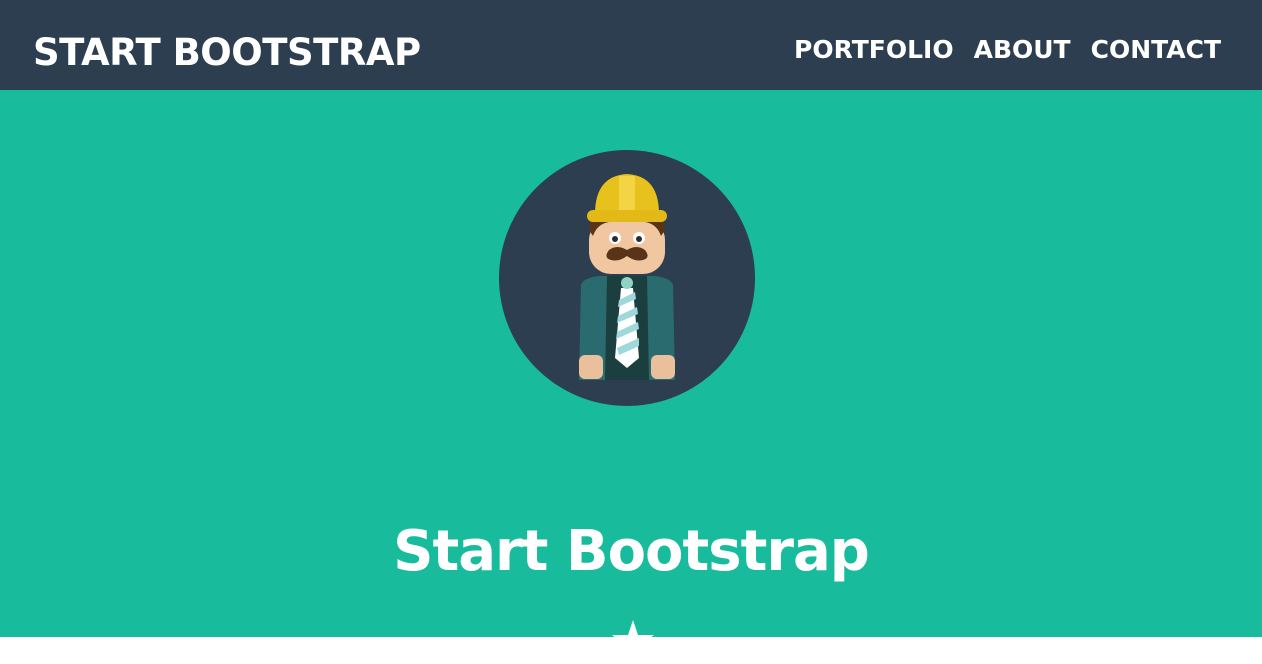  Describe the element at coordinates (627, 278) in the screenshot. I see `construction-worker-avatar-icon` at that location.